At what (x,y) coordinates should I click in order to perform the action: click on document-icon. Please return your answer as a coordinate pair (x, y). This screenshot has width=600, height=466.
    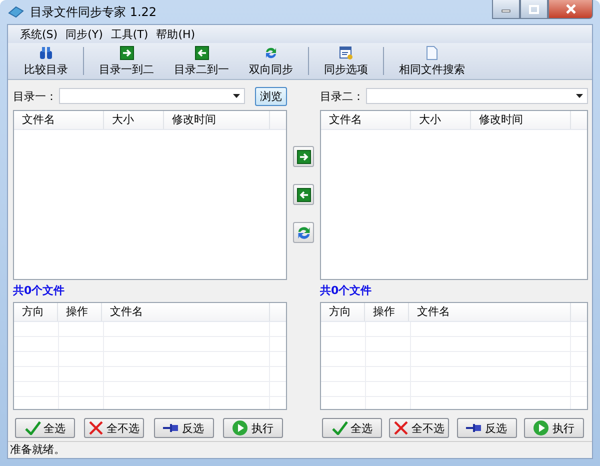
    Looking at the image, I should click on (432, 53).